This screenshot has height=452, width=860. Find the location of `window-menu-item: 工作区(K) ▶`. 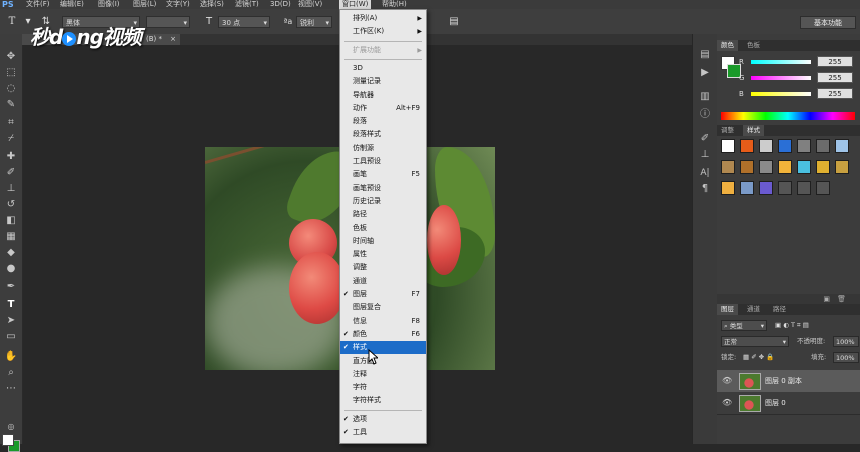

window-menu-item: 工作区(K) ▶ is located at coordinates (383, 31).